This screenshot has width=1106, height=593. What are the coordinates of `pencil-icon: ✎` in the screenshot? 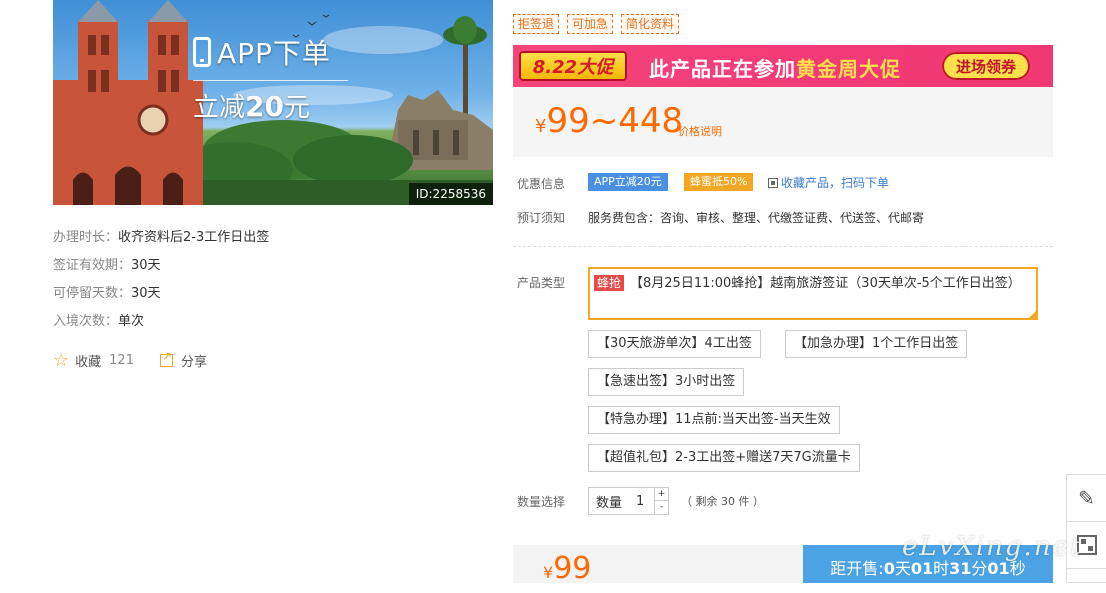 It's located at (1086, 498).